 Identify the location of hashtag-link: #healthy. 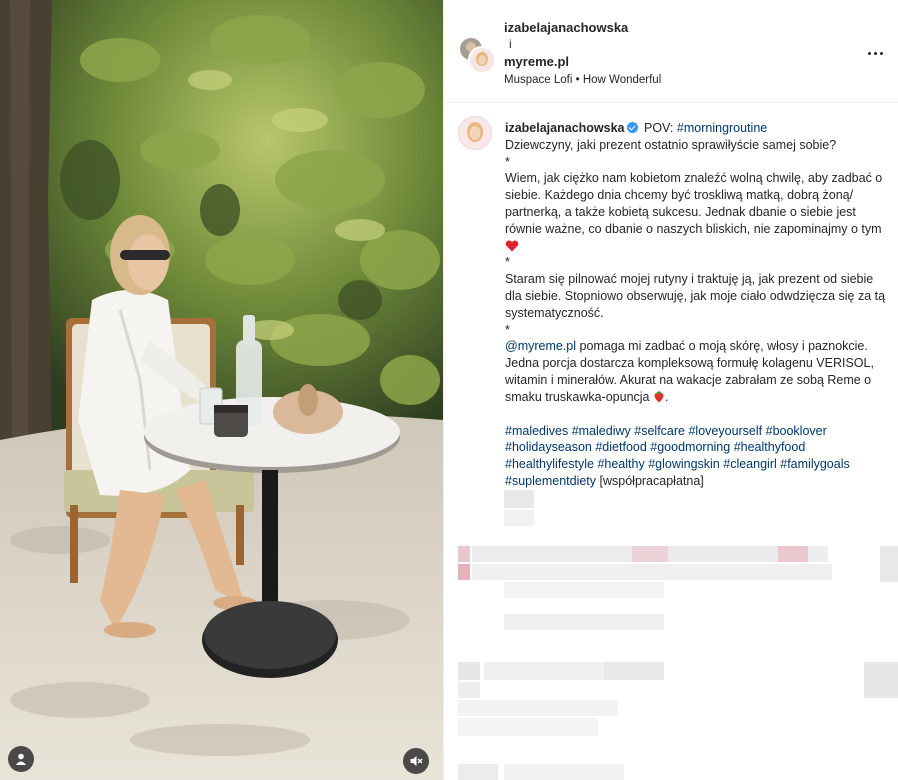
(620, 464).